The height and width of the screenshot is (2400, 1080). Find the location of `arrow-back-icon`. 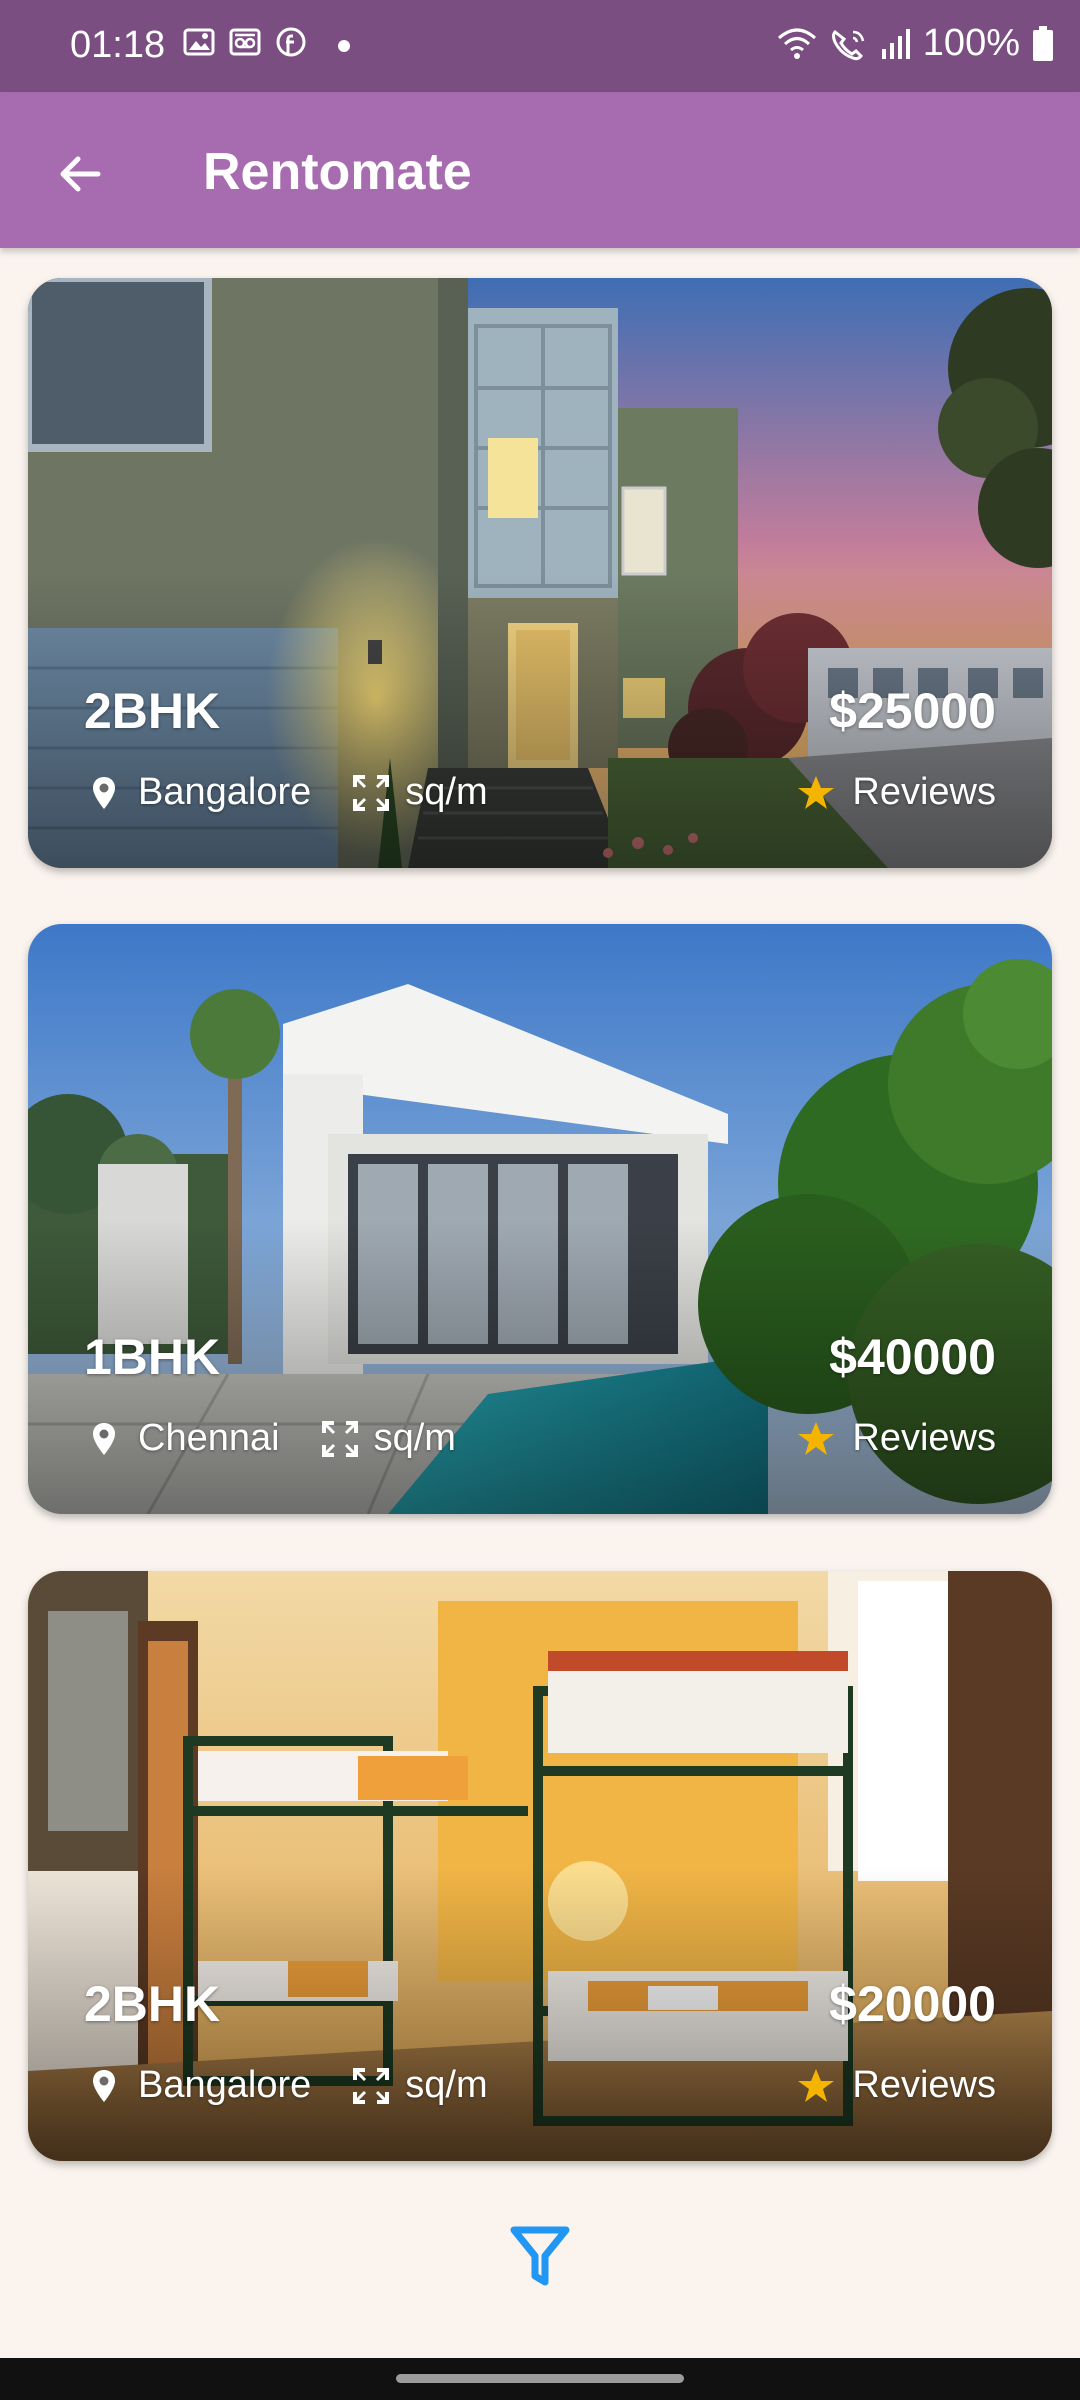

arrow-back-icon is located at coordinates (80, 174).